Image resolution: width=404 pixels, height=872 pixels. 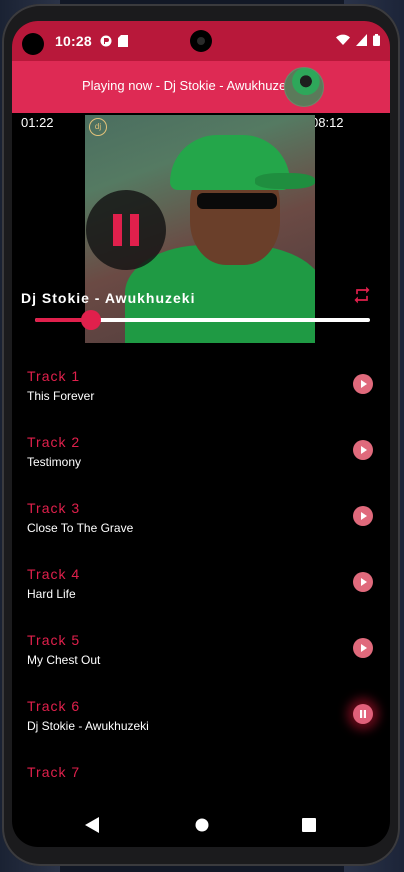 I want to click on status-time: 10:28, so click(x=73, y=41).